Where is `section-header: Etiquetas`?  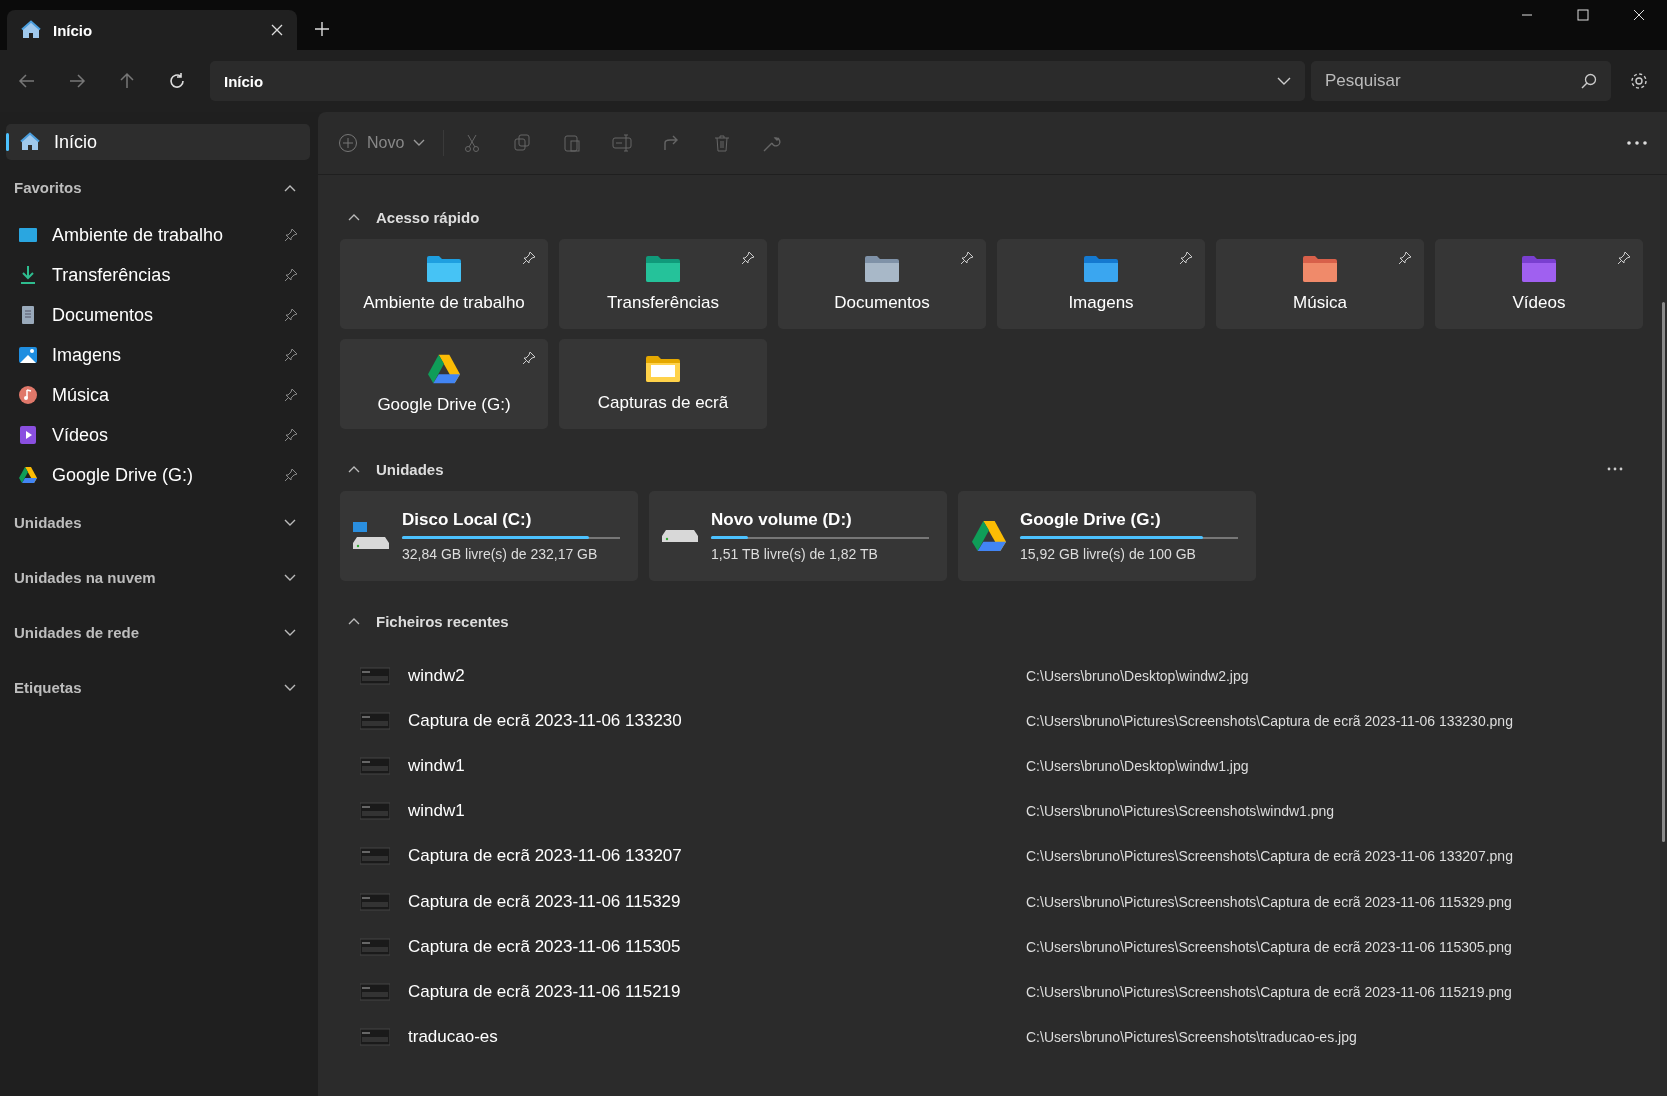 section-header: Etiquetas is located at coordinates (158, 687).